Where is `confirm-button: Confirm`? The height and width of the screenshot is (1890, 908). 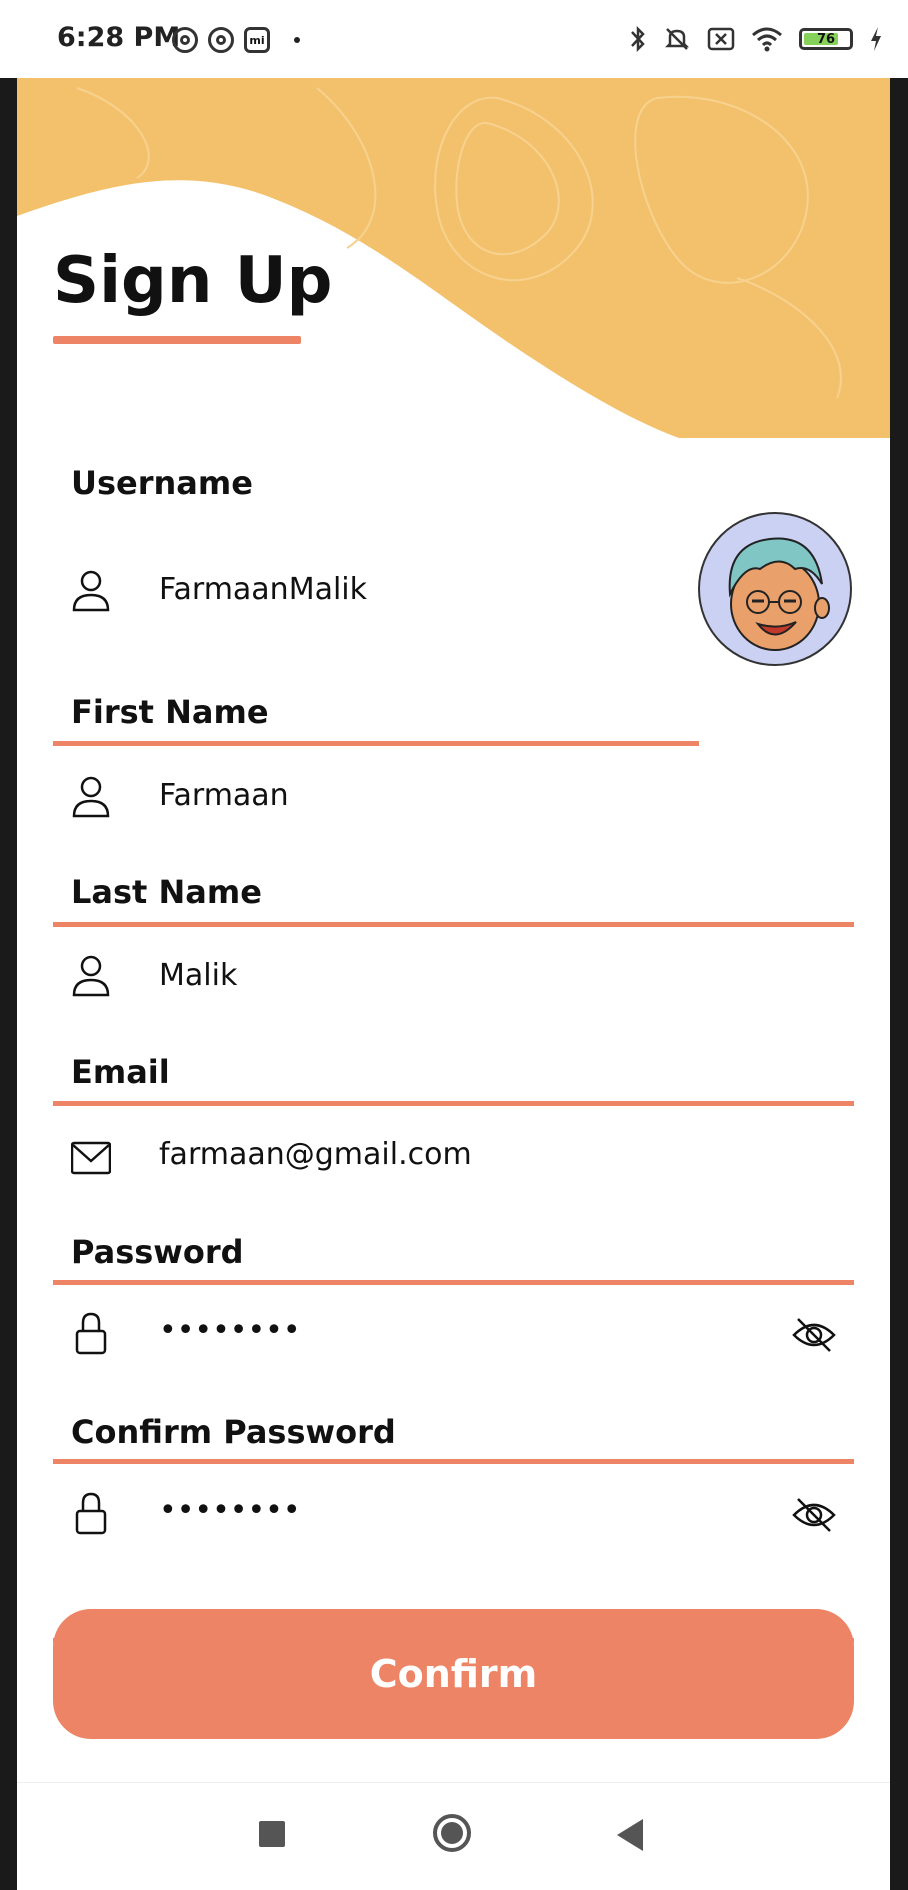
confirm-button: Confirm is located at coordinates (453, 1674).